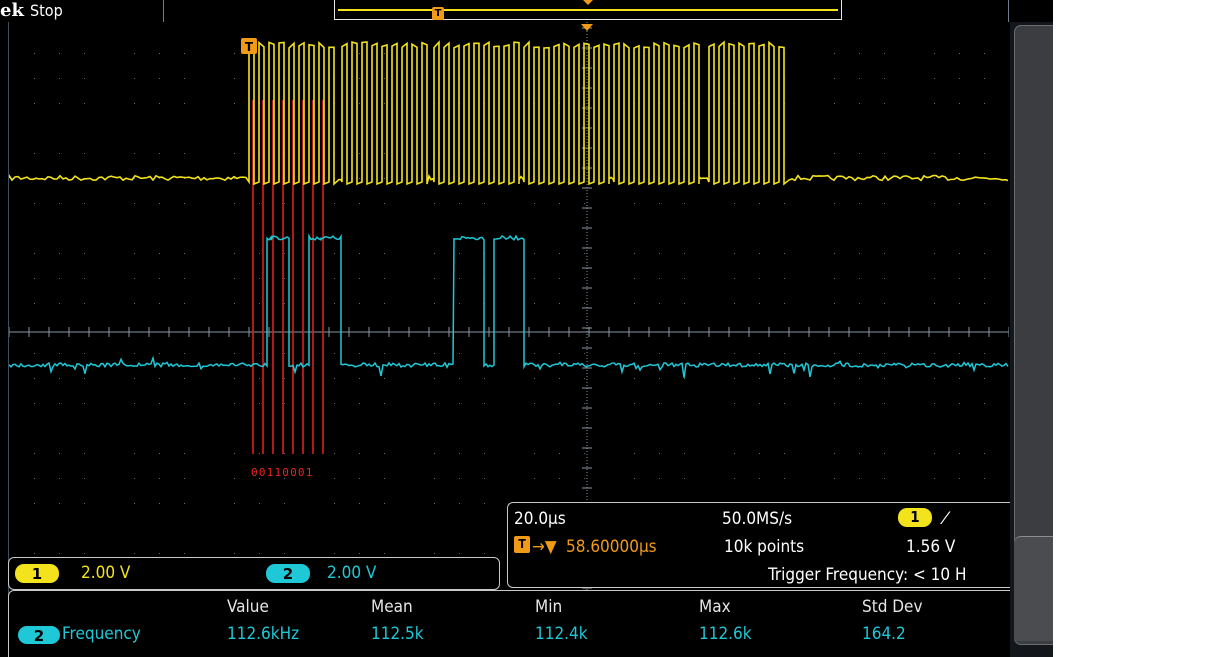 This screenshot has height=657, width=1230. I want to click on record-length: 10k points, so click(764, 547).